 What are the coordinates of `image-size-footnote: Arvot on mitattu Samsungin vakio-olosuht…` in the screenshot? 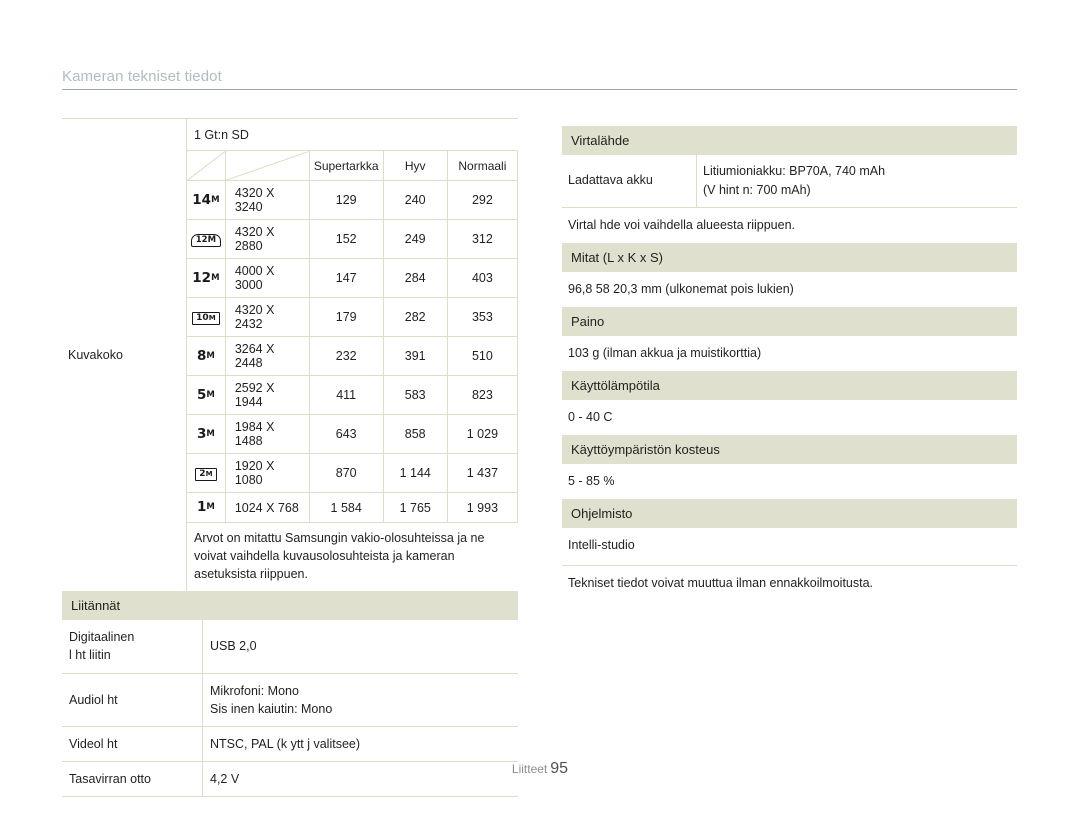 It's located at (339, 556).